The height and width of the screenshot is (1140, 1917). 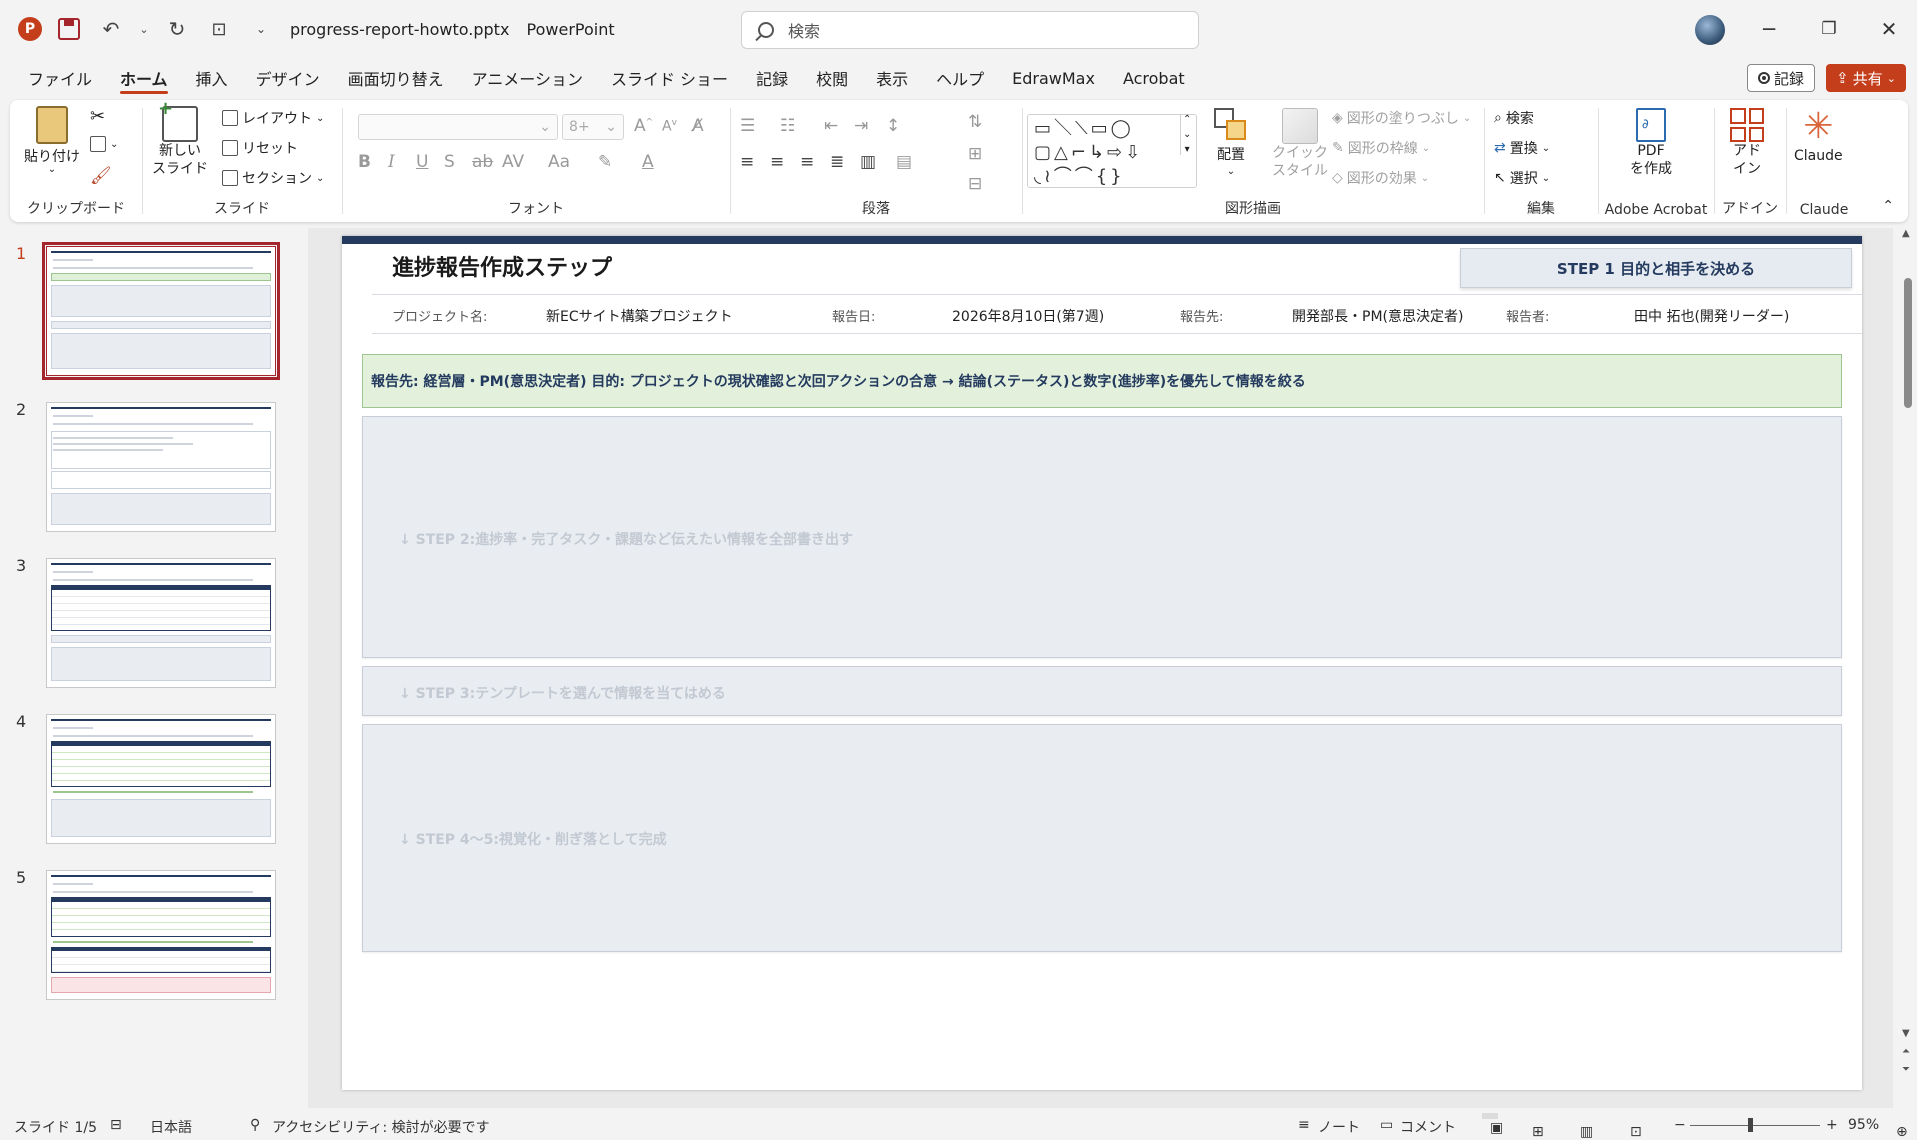 What do you see at coordinates (502, 266) in the screenshot?
I see `slide-title: 進捗報告作成ステップ` at bounding box center [502, 266].